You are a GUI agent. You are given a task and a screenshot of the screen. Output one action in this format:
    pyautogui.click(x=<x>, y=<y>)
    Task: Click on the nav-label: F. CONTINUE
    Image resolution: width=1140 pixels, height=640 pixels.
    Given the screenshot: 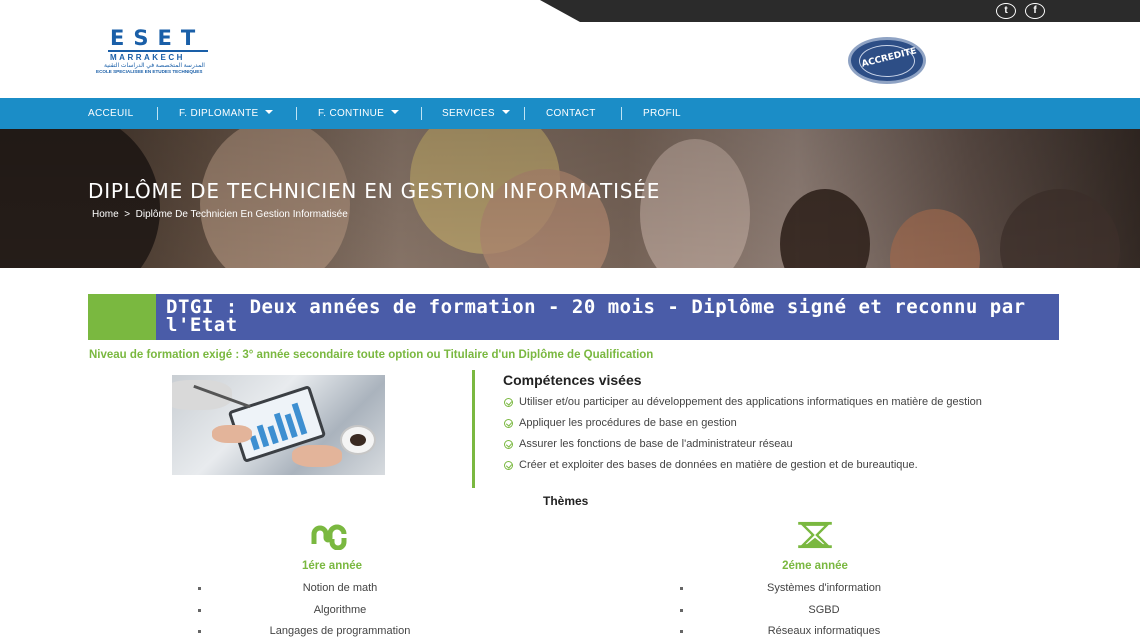 What is the action you would take?
    pyautogui.click(x=351, y=113)
    